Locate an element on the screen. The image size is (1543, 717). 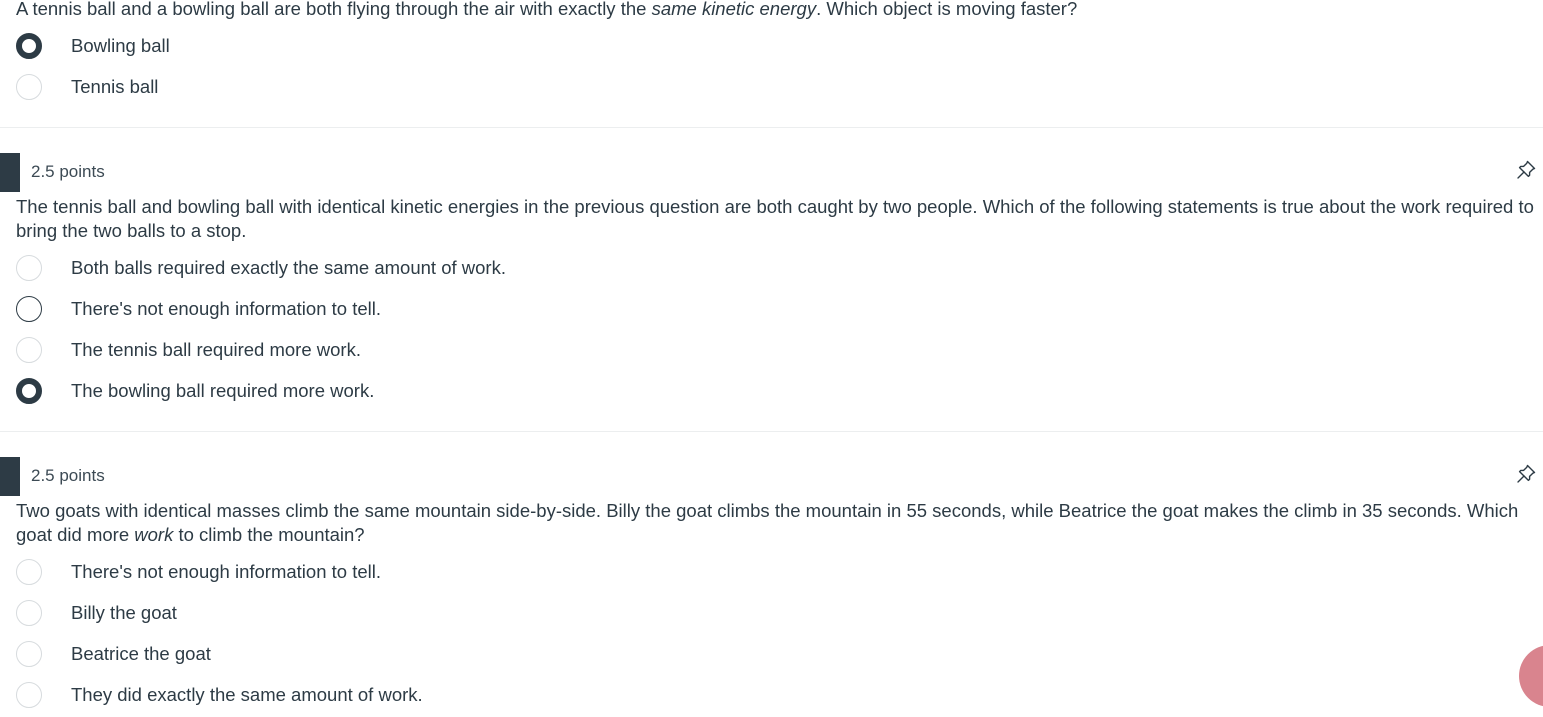
answer-label: Billy the goat is located at coordinates (124, 612).